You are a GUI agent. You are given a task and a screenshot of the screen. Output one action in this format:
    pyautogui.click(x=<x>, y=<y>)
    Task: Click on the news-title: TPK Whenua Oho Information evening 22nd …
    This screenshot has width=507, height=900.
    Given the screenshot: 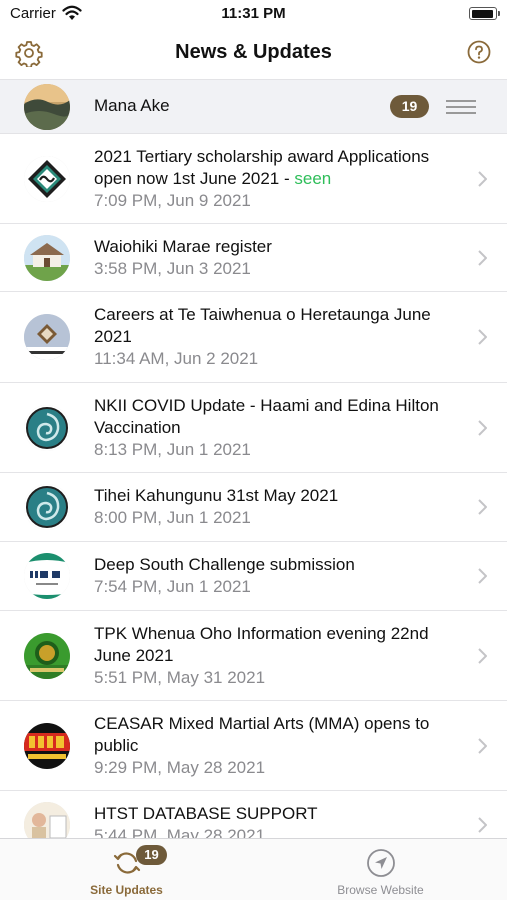 What is the action you would take?
    pyautogui.click(x=261, y=644)
    